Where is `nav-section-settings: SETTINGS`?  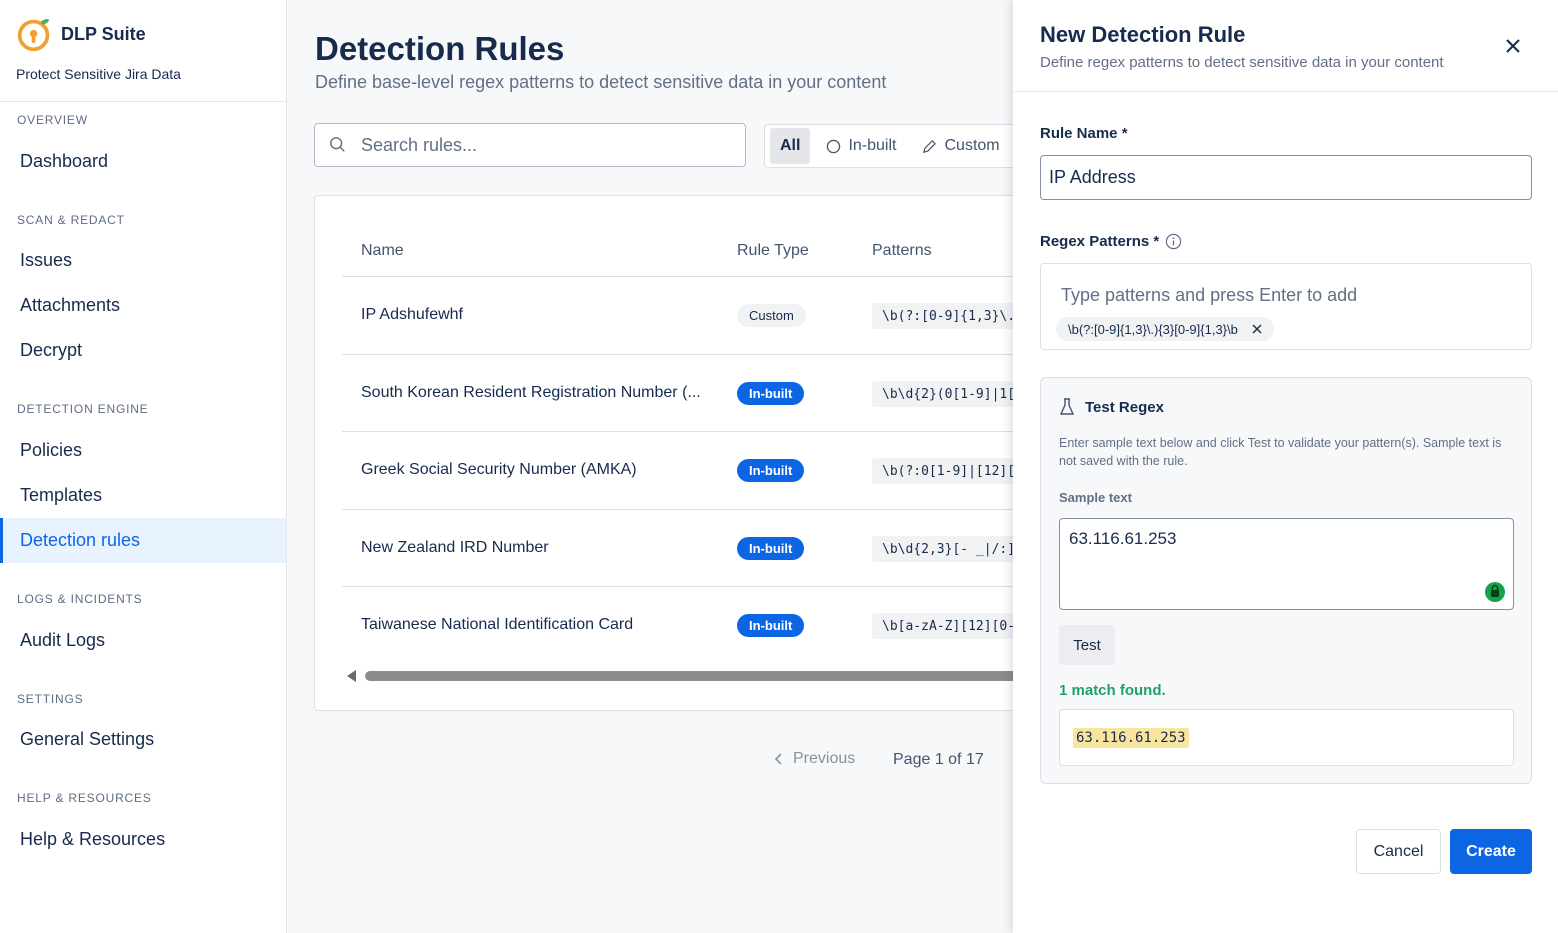
nav-section-settings: SETTINGS is located at coordinates (50, 699).